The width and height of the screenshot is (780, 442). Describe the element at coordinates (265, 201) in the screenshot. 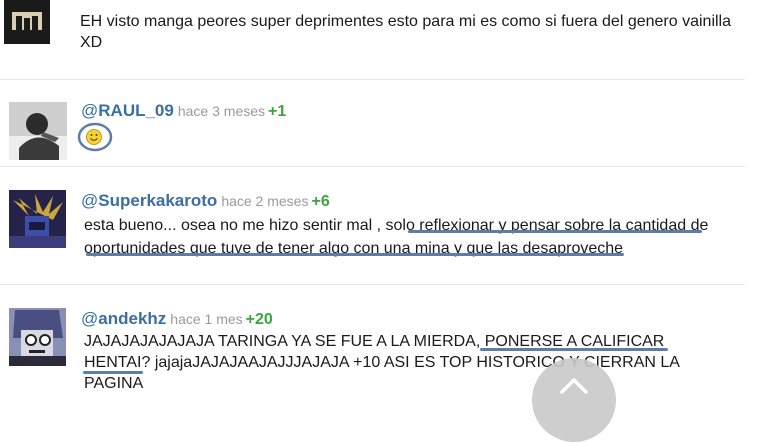

I see `timestamp: hace 2 meses` at that location.